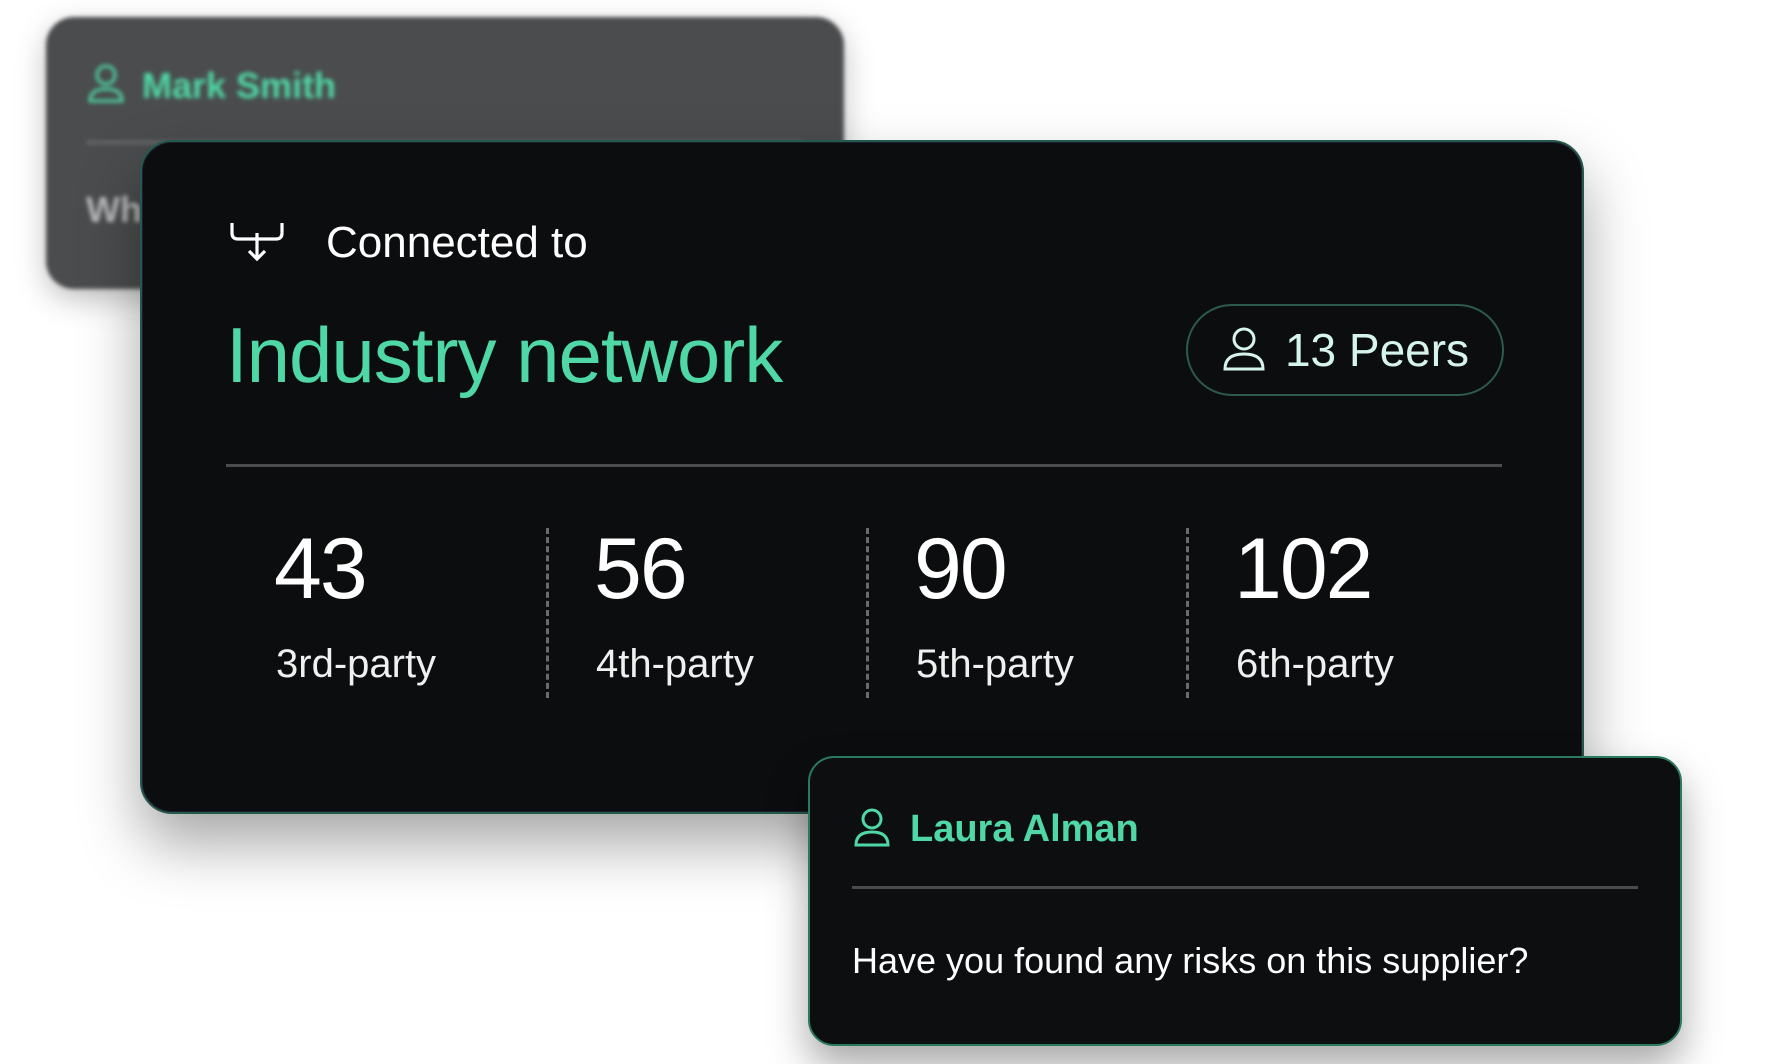 The image size is (1776, 1064). Describe the element at coordinates (457, 242) in the screenshot. I see `connected-label: Connected to` at that location.